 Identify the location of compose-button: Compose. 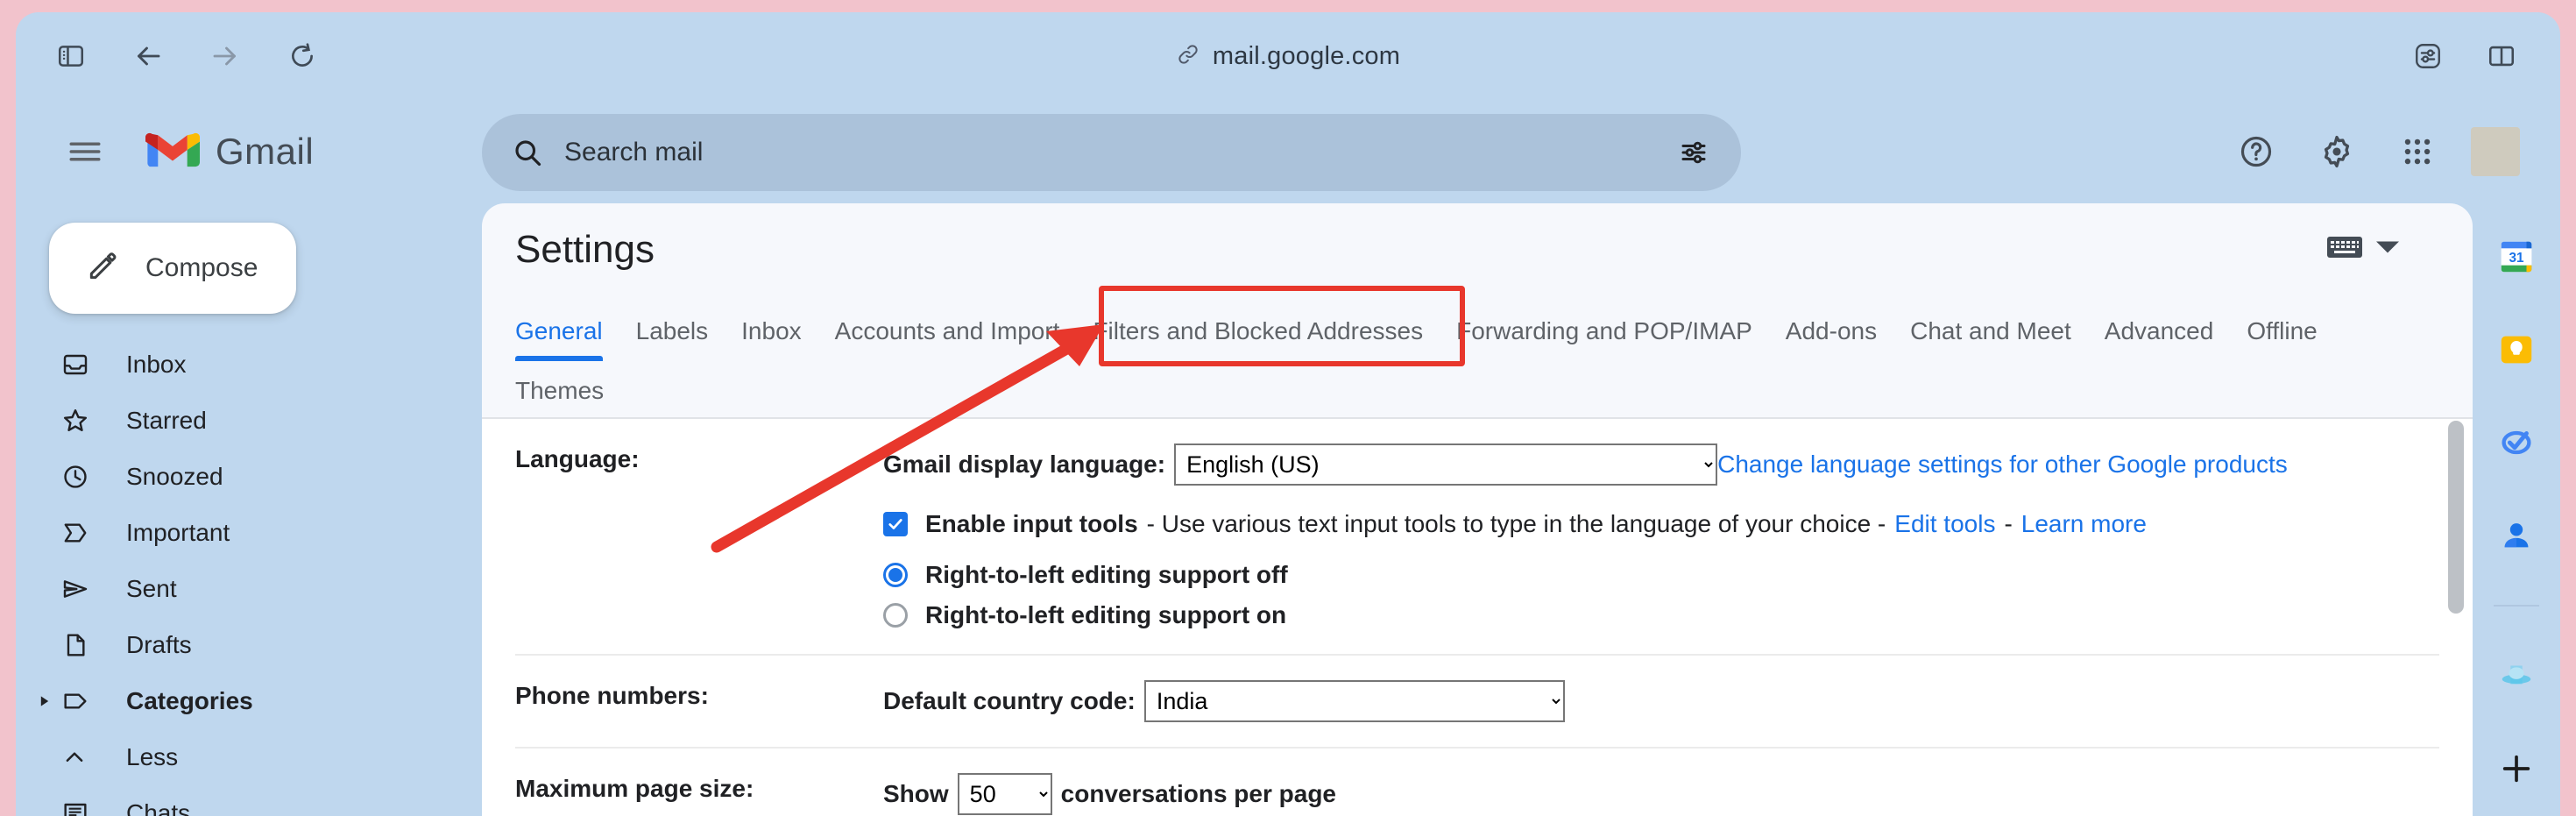
(172, 268).